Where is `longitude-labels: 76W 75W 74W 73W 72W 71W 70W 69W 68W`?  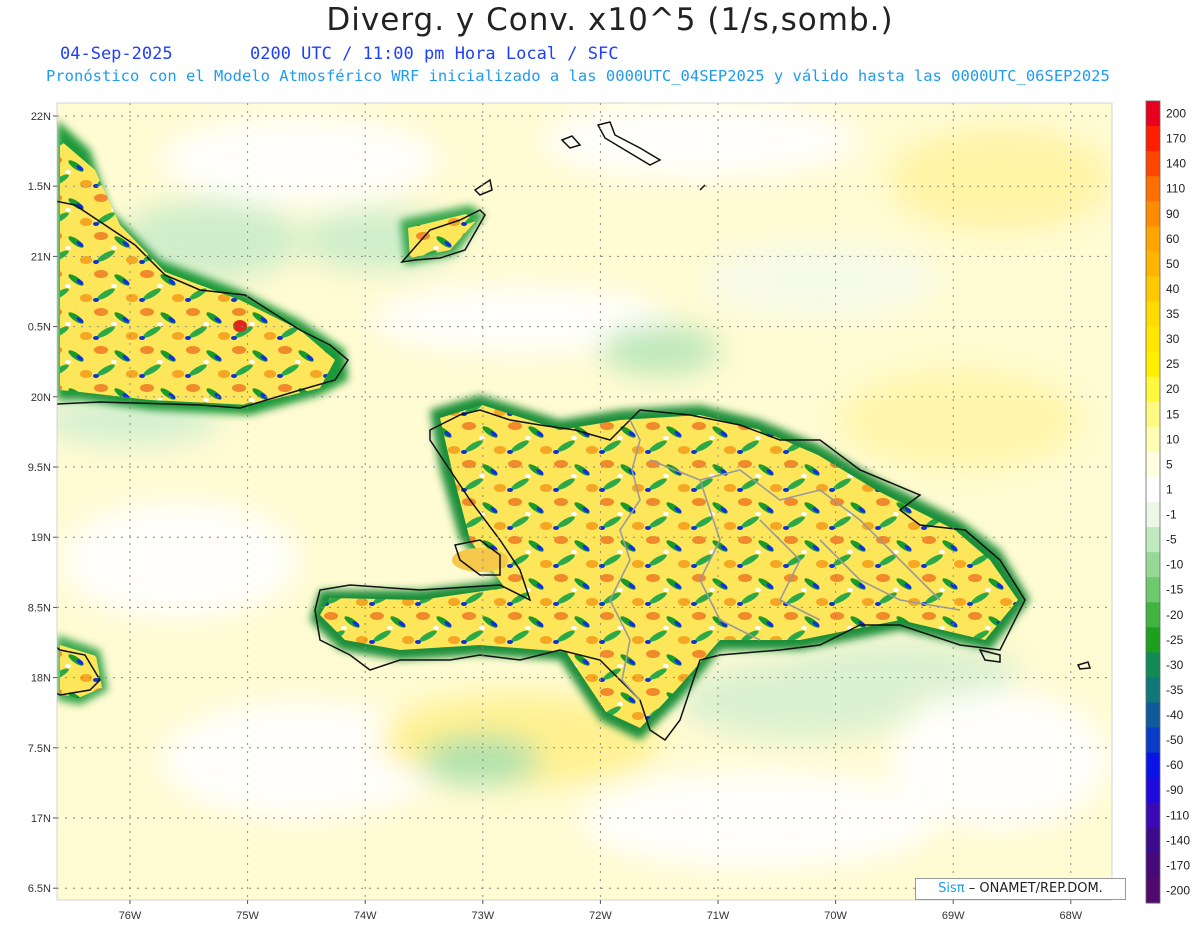
longitude-labels: 76W 75W 74W 73W 72W 71W 70W 69W 68W is located at coordinates (601, 911).